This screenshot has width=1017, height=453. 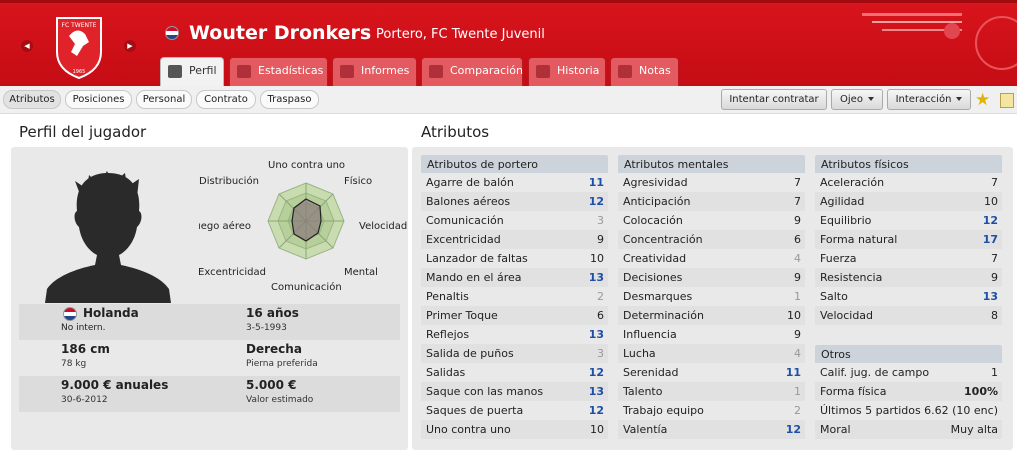 What do you see at coordinates (514, 315) in the screenshot?
I see `attribute-row: Primer Toque 6` at bounding box center [514, 315].